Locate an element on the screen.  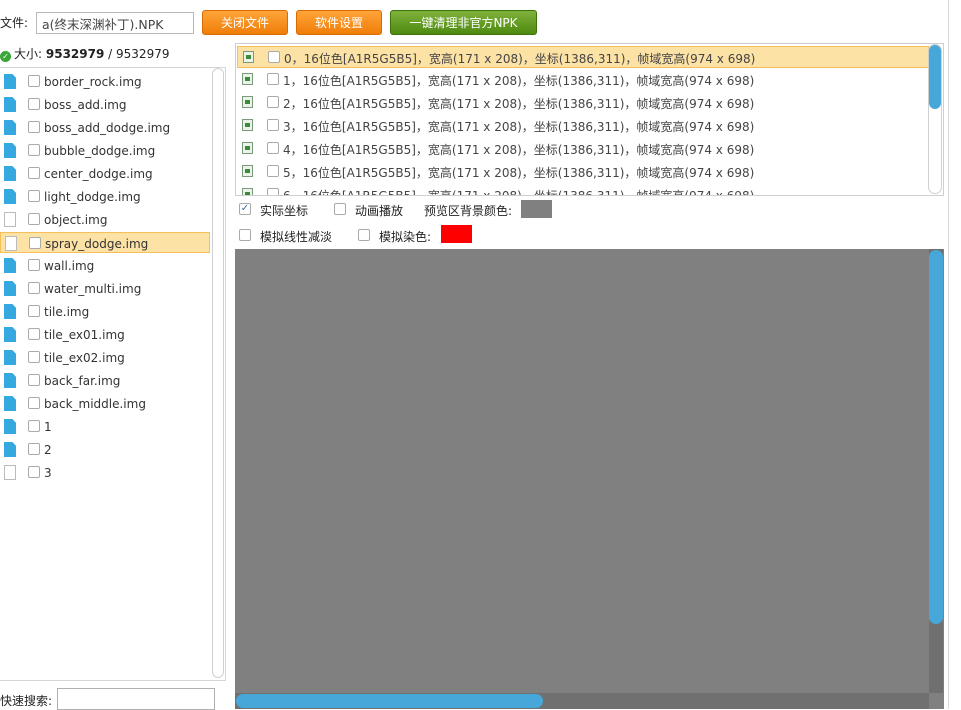
file-list-item: 2 is located at coordinates (105, 449).